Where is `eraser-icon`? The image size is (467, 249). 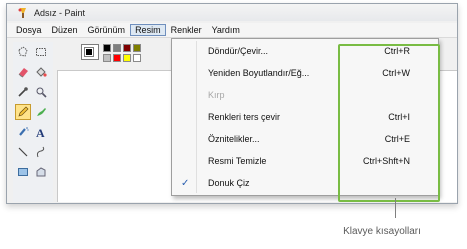
eraser-icon is located at coordinates (23, 72).